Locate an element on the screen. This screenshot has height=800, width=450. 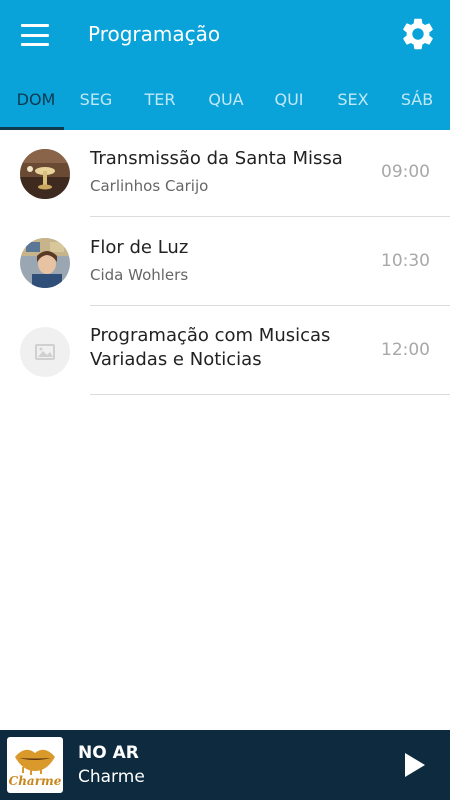
tab-sab: SÁB is located at coordinates (416, 99).